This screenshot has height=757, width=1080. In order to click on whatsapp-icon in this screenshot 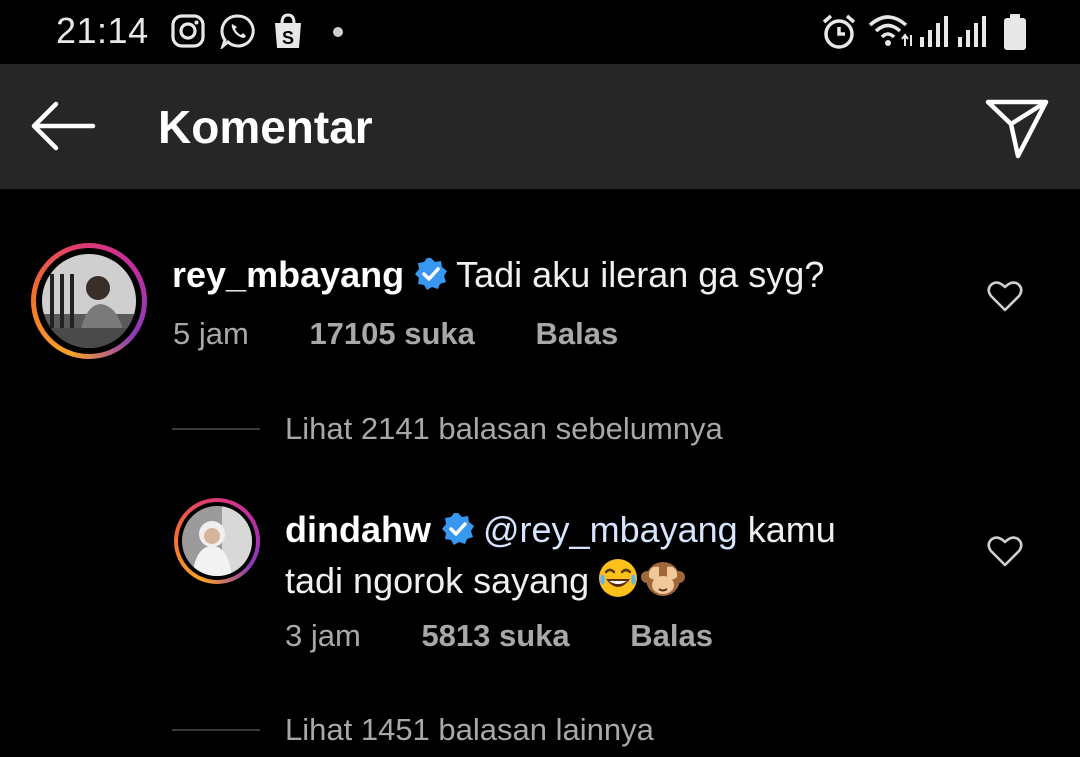, I will do `click(237, 31)`.